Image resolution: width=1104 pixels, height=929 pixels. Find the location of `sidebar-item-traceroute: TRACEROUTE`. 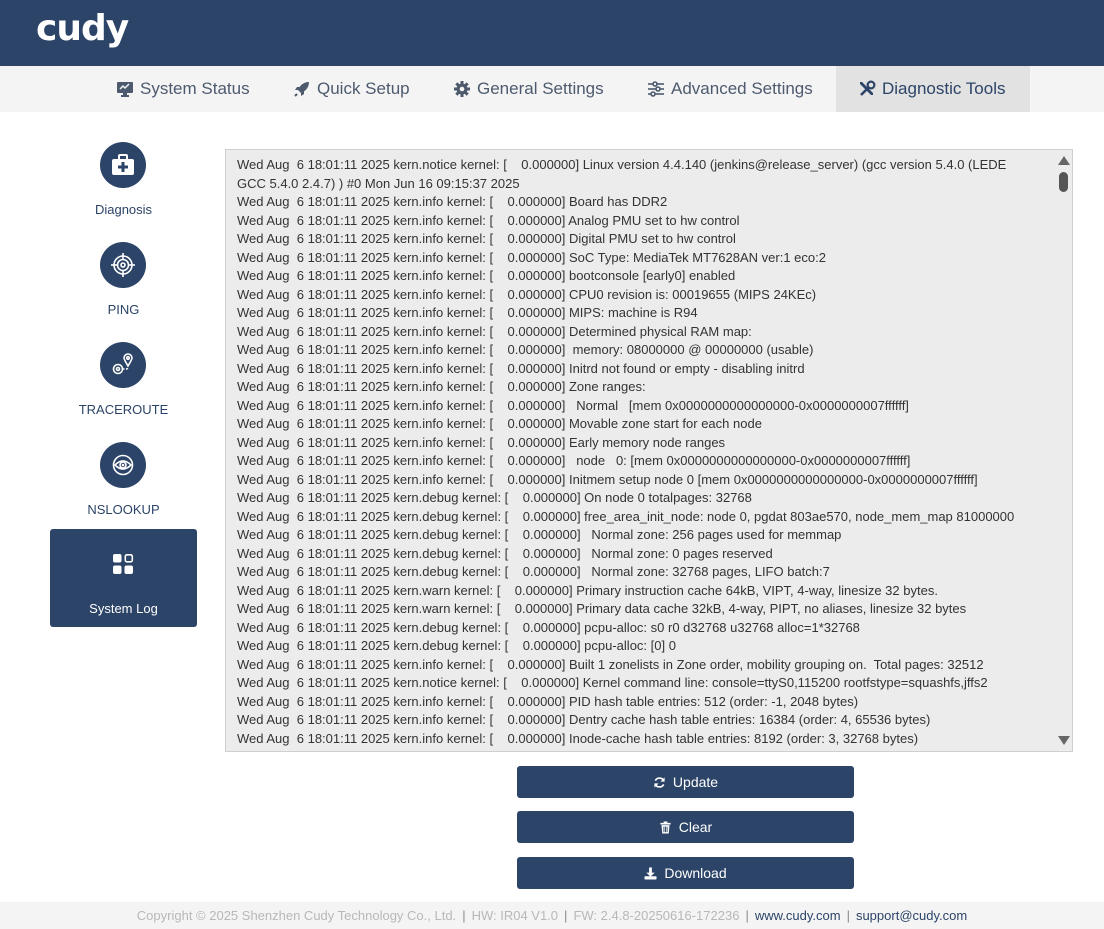

sidebar-item-traceroute: TRACEROUTE is located at coordinates (123, 379).